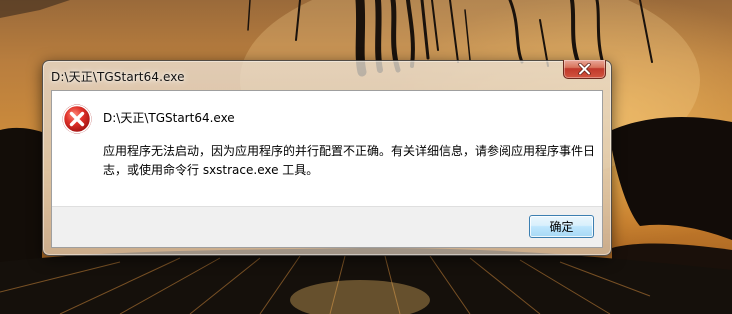  I want to click on error-icon, so click(77, 119).